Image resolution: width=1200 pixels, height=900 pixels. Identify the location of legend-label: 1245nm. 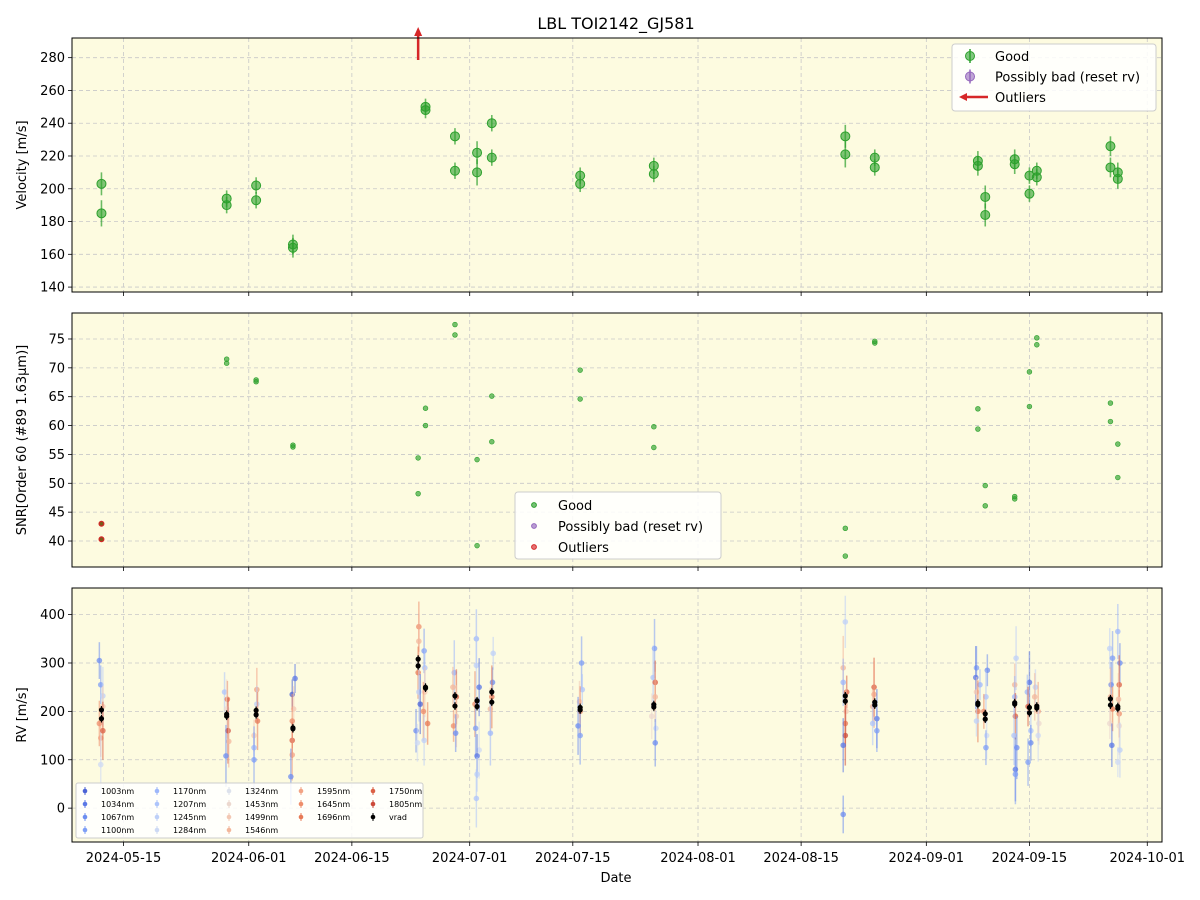
(189, 817).